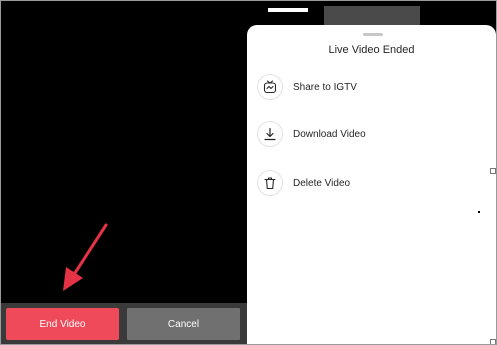  Describe the element at coordinates (322, 183) in the screenshot. I see `delete-video-label: Delete Video` at that location.